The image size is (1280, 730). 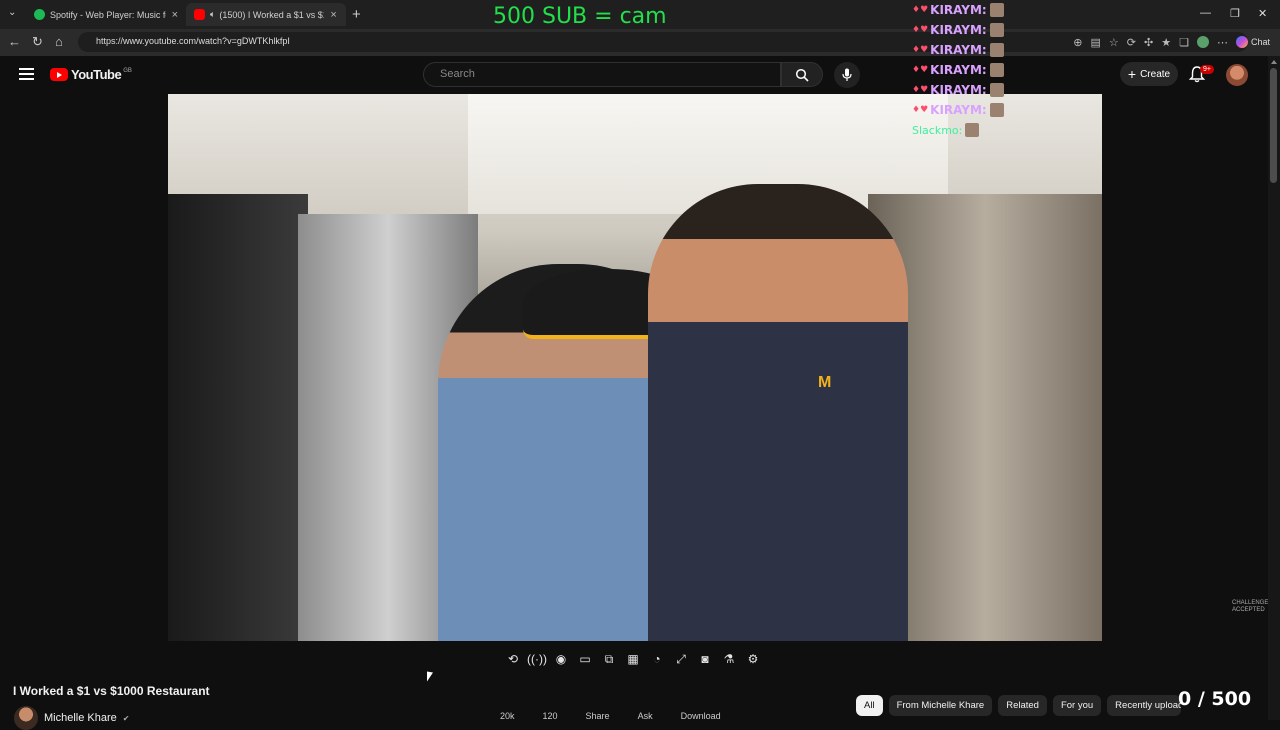 I want to click on stream-goal-text: 500 SUB = cam, so click(x=580, y=16).